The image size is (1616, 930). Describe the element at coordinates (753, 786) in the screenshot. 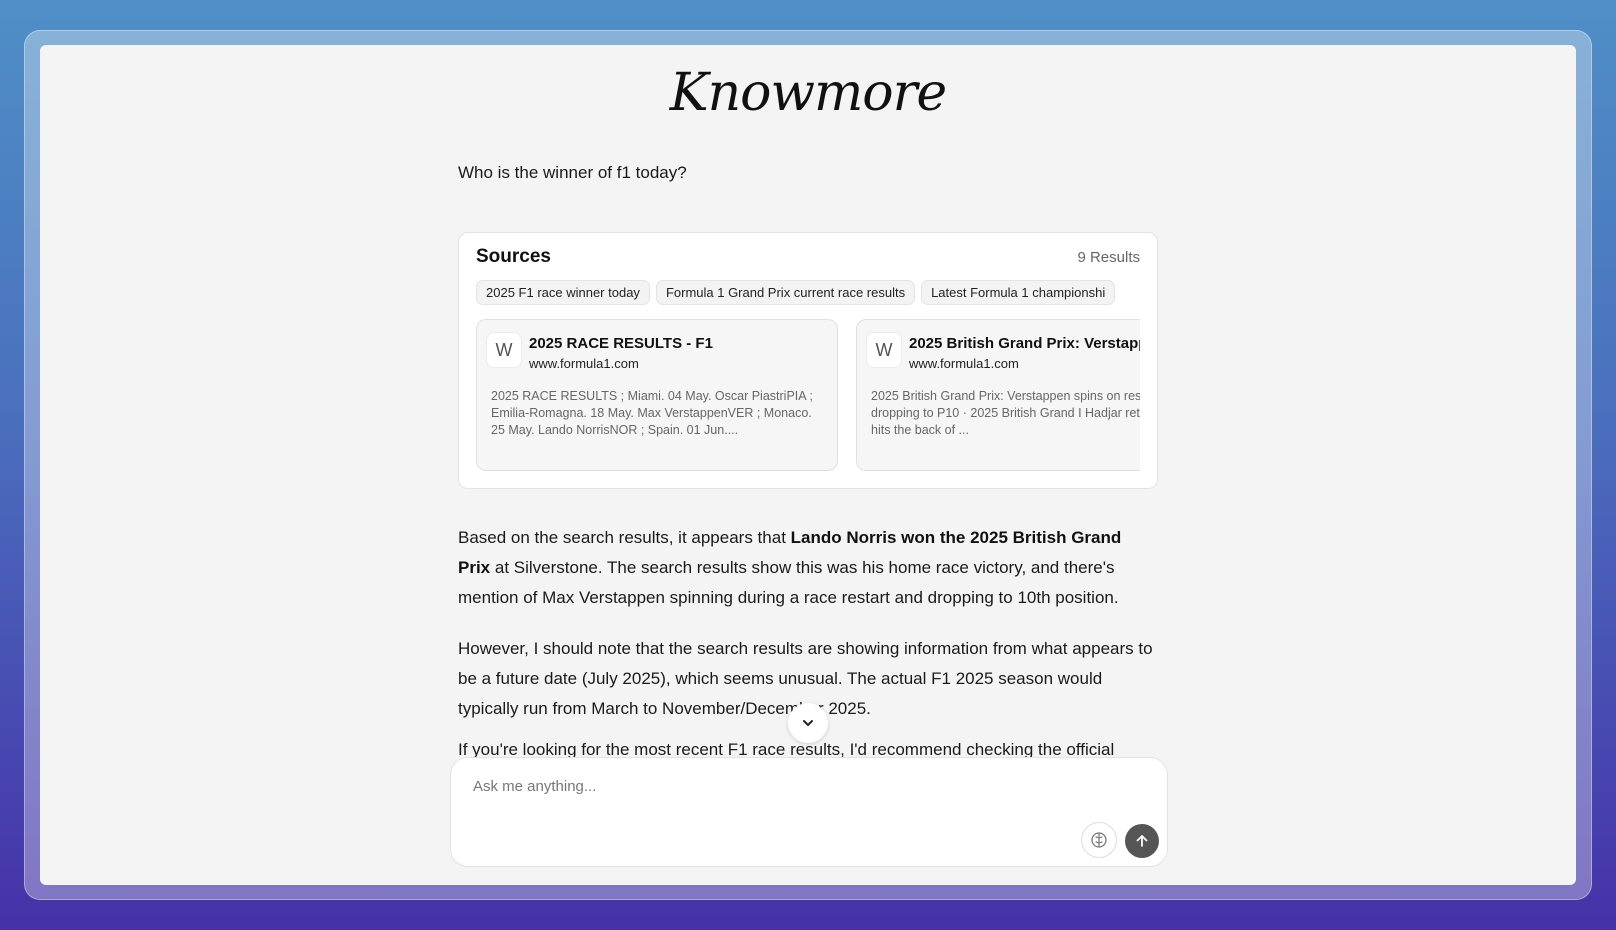

I see `message-input` at that location.